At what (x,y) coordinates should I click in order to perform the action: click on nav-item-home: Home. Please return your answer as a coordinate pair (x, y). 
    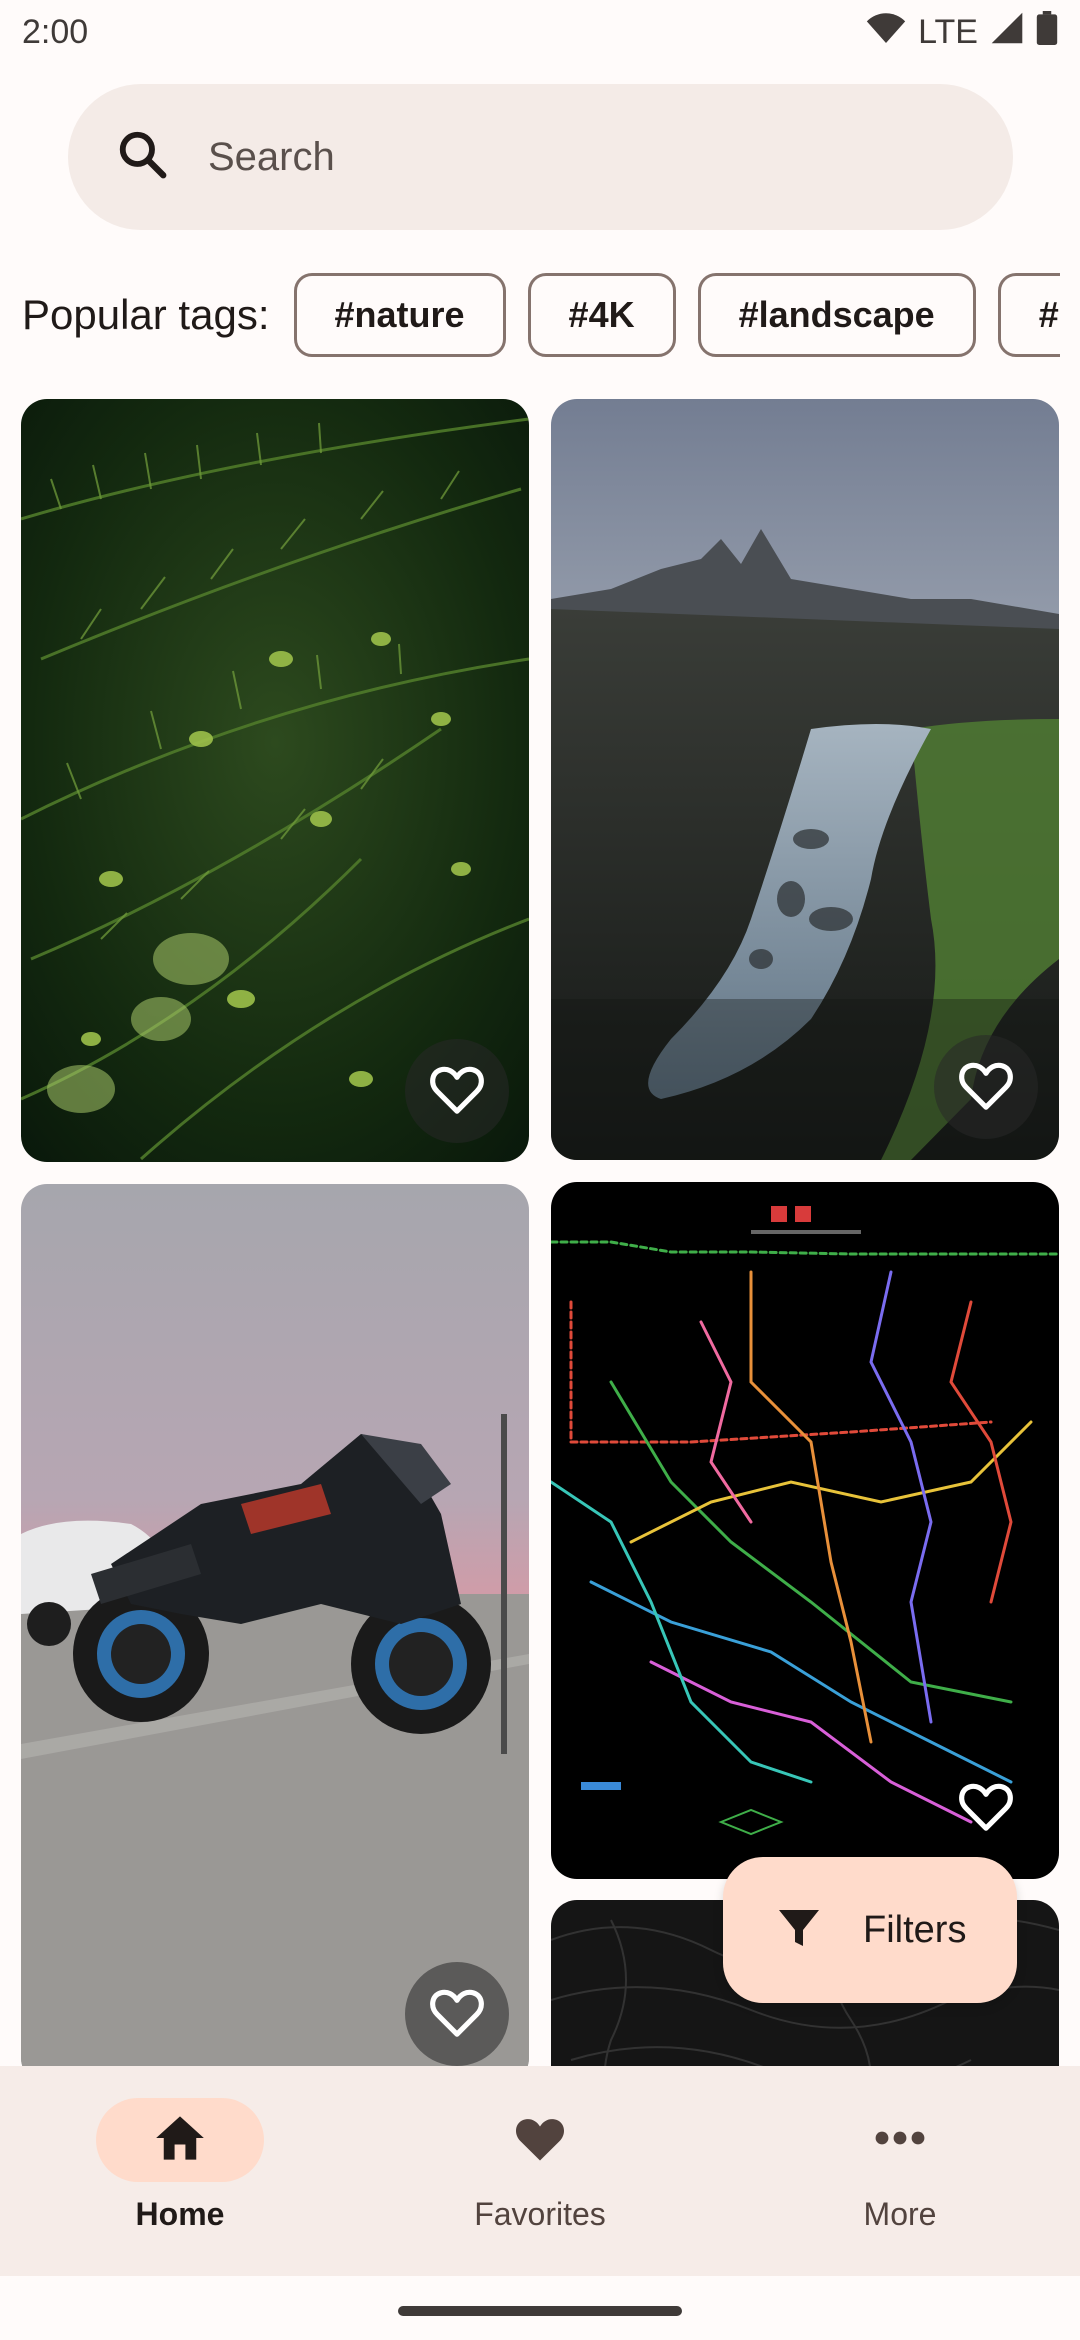
    Looking at the image, I should click on (180, 2165).